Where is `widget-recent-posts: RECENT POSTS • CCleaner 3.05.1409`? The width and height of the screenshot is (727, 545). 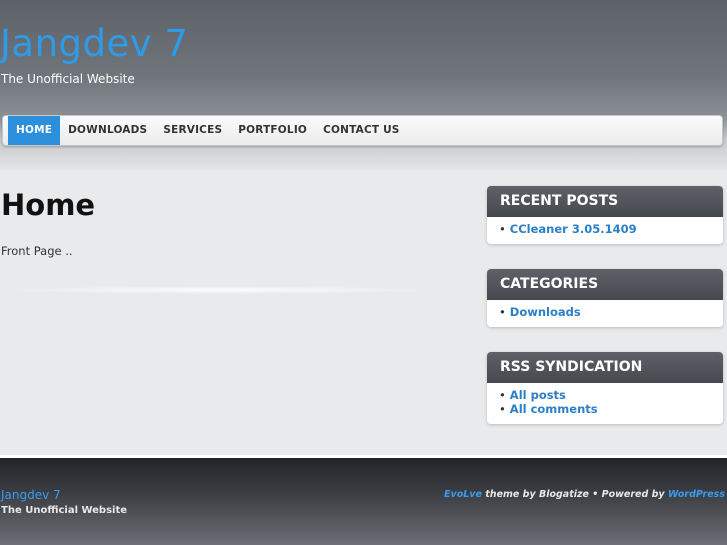 widget-recent-posts: RECENT POSTS • CCleaner 3.05.1409 is located at coordinates (605, 215).